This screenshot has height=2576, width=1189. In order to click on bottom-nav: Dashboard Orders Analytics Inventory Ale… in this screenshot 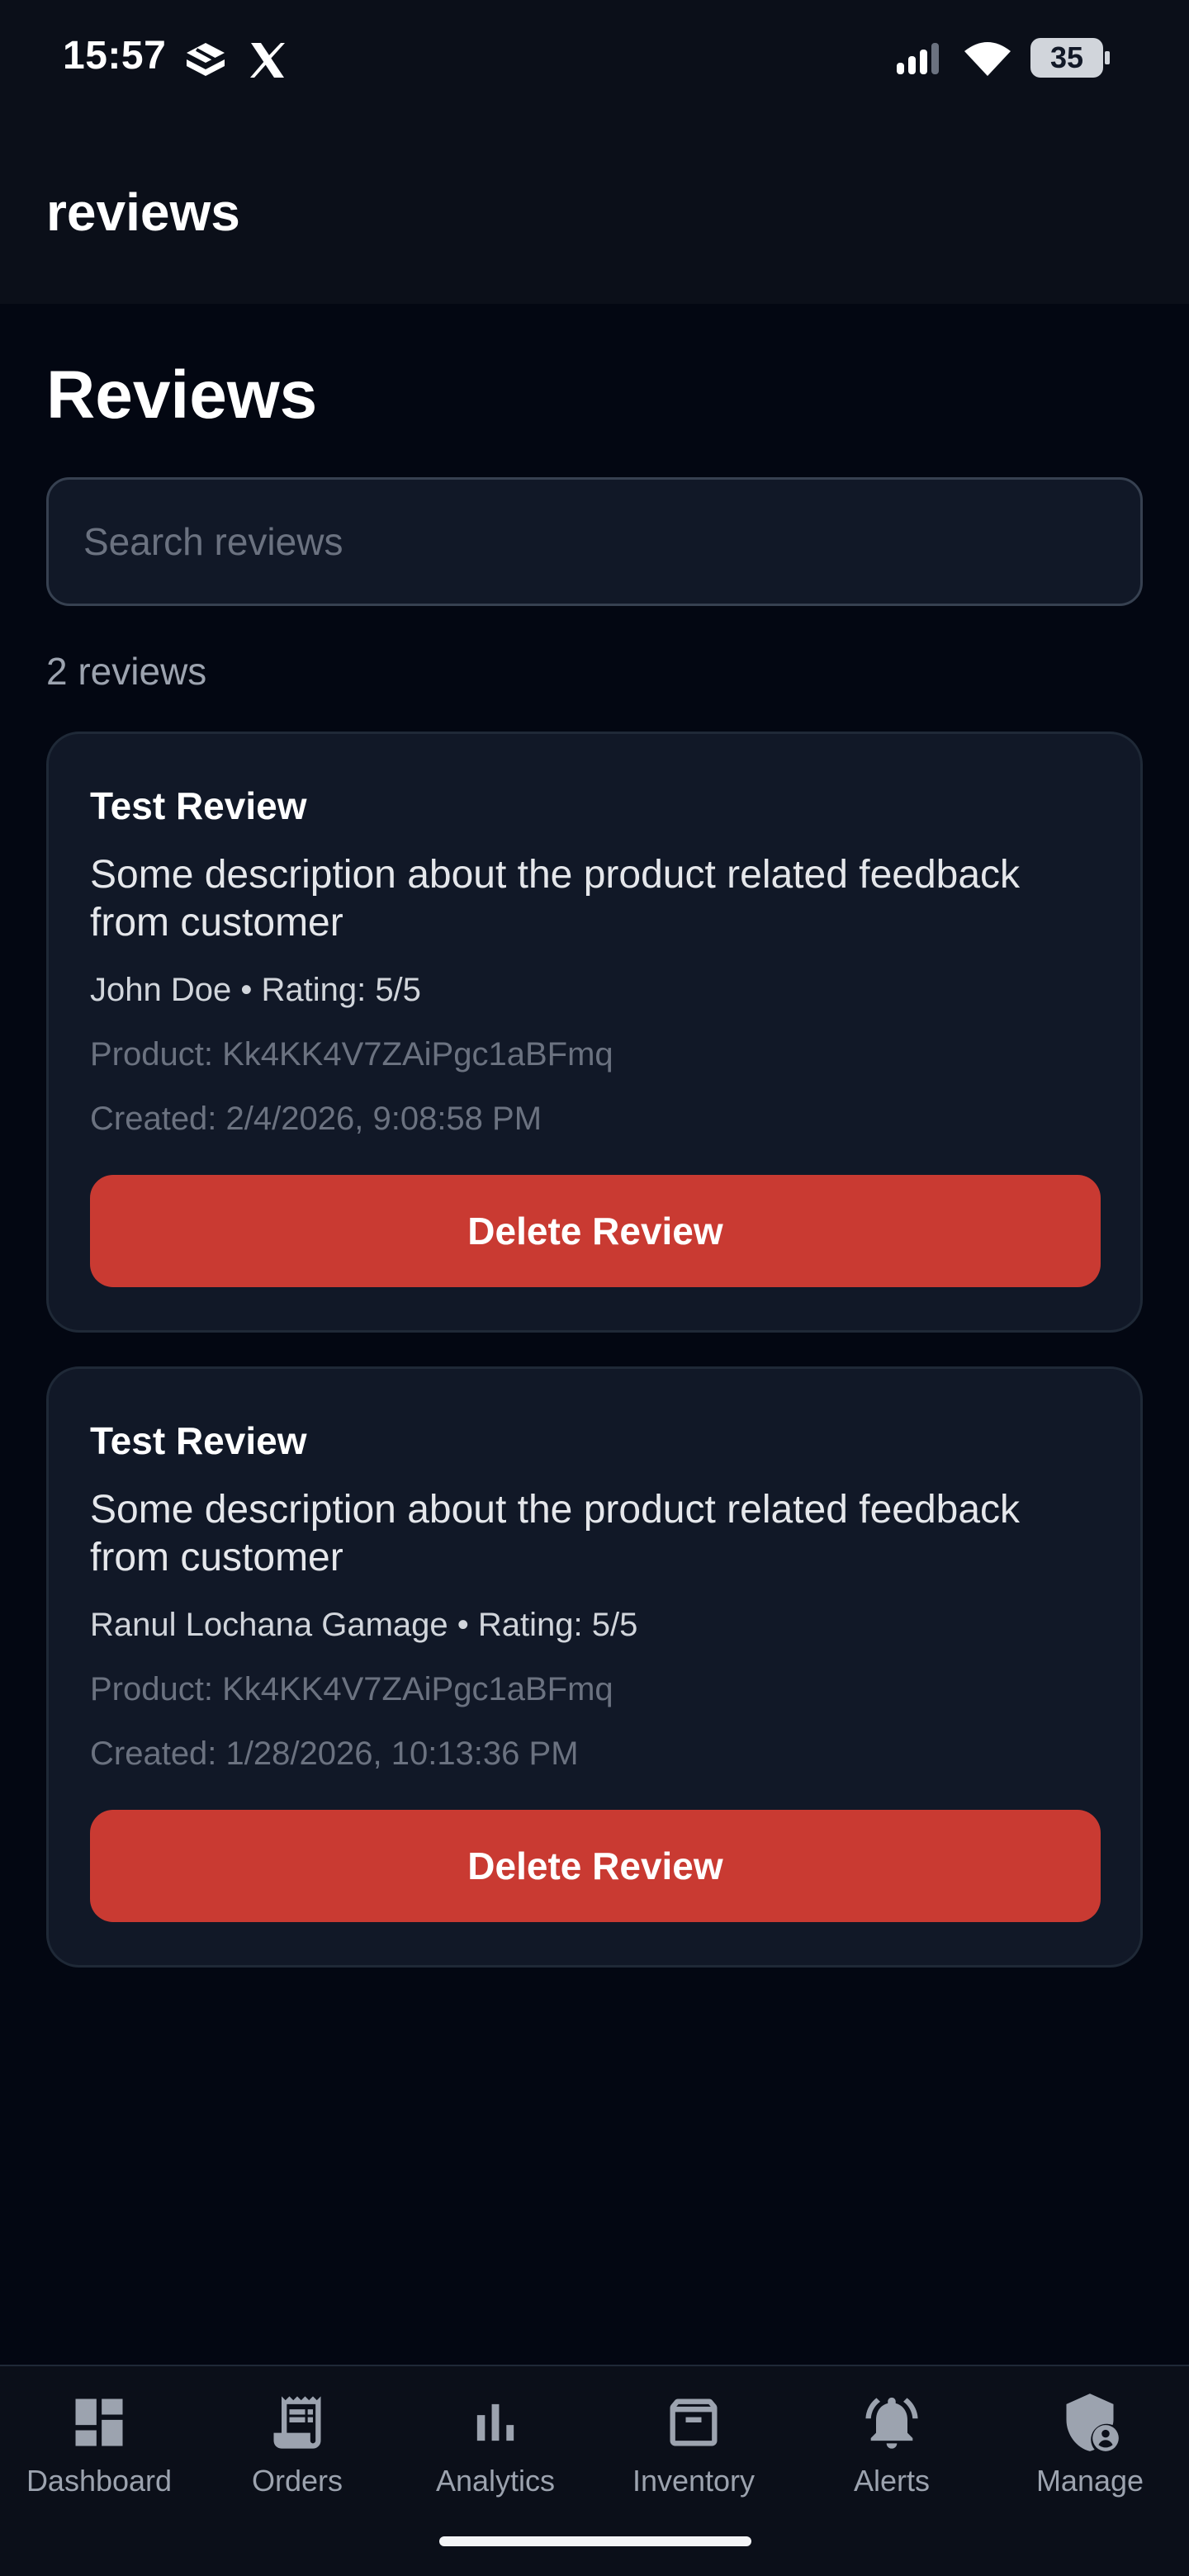, I will do `click(594, 2470)`.